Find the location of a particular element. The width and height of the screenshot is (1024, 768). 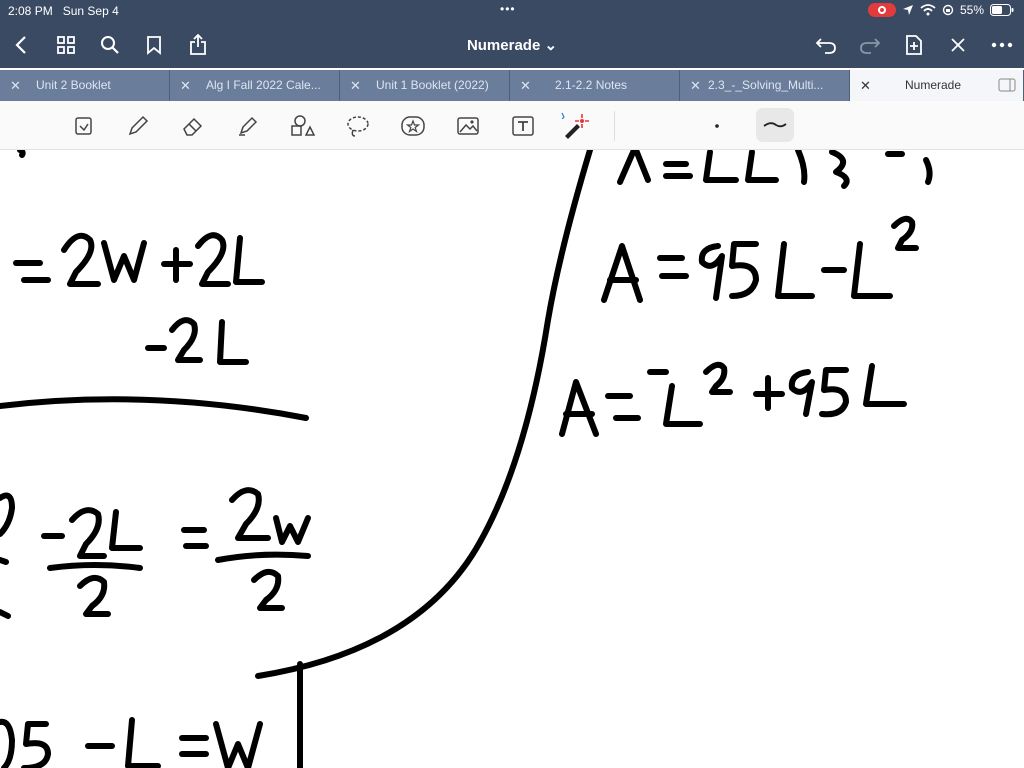

text-tool-icon is located at coordinates (523, 126).